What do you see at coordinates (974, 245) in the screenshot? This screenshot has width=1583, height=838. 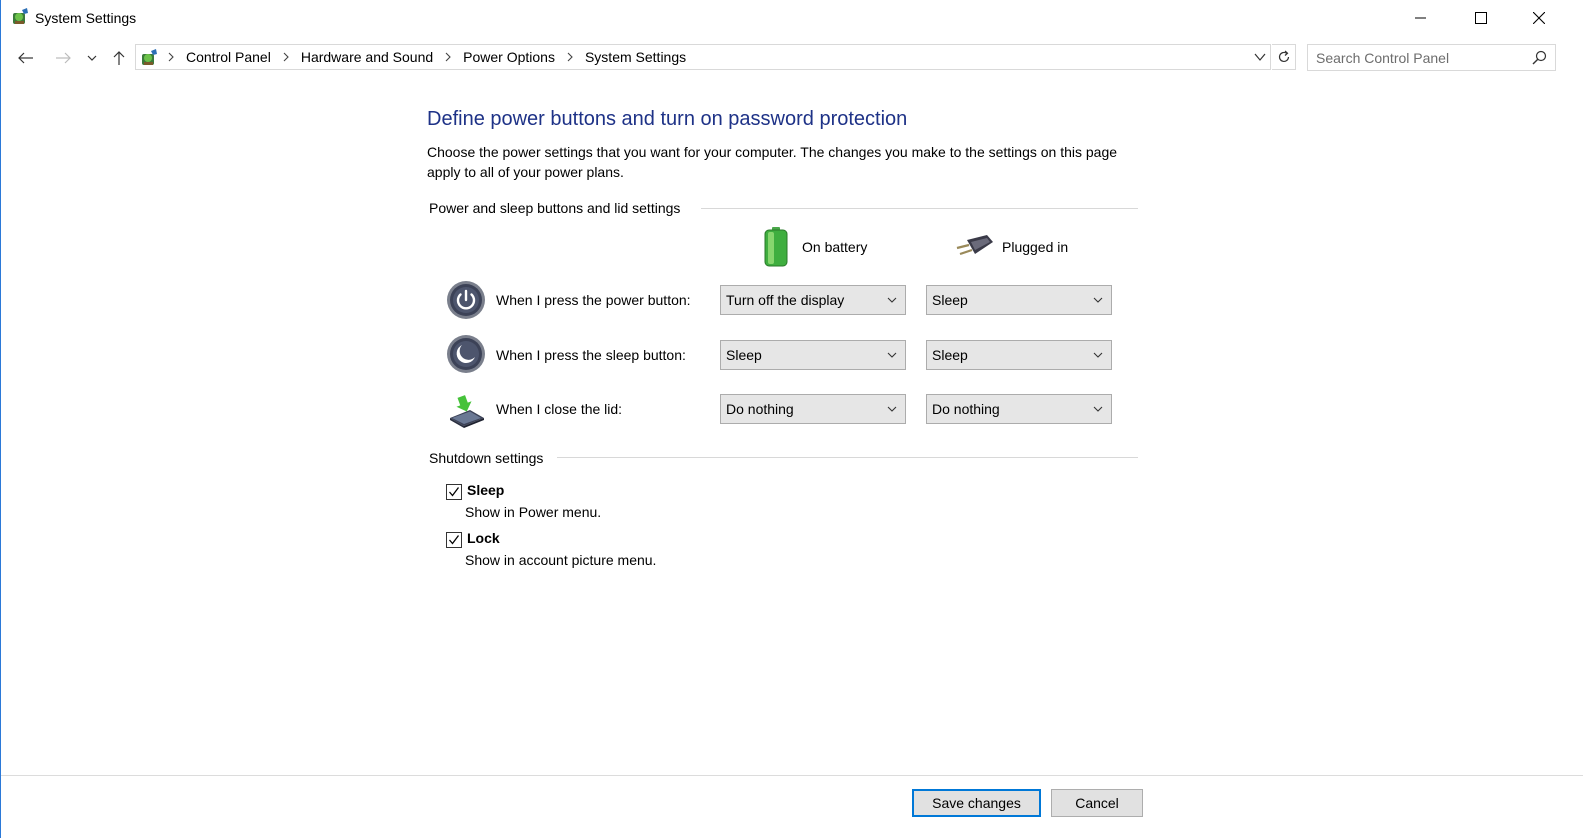 I see `power-plug-icon` at bounding box center [974, 245].